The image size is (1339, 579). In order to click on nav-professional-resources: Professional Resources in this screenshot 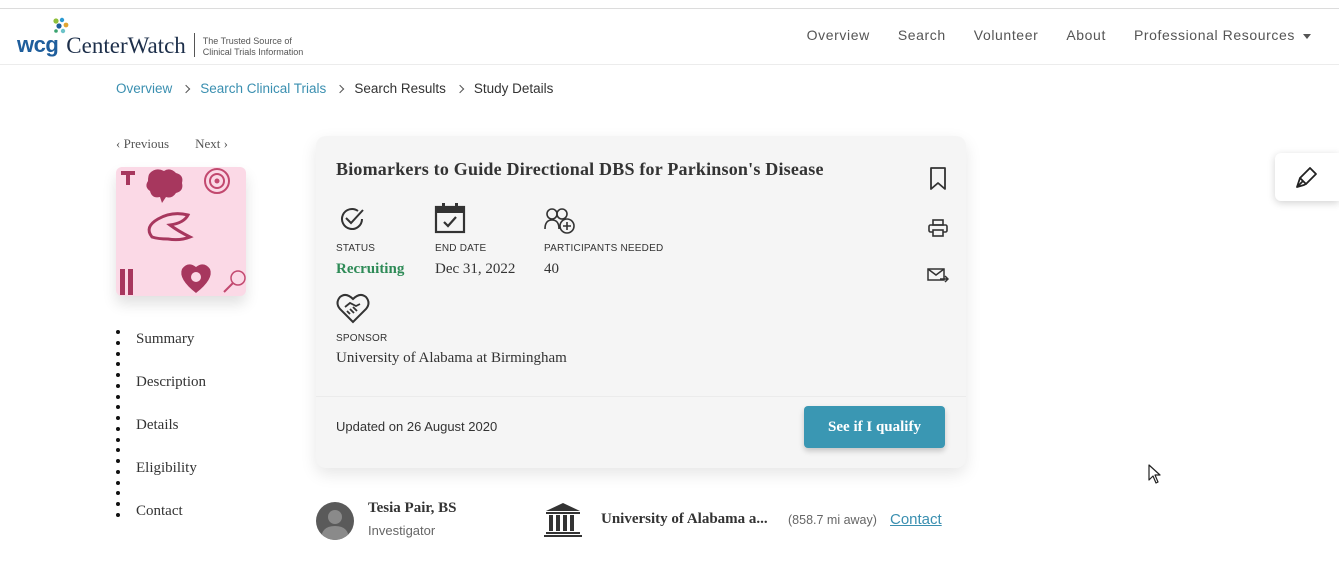, I will do `click(1222, 35)`.